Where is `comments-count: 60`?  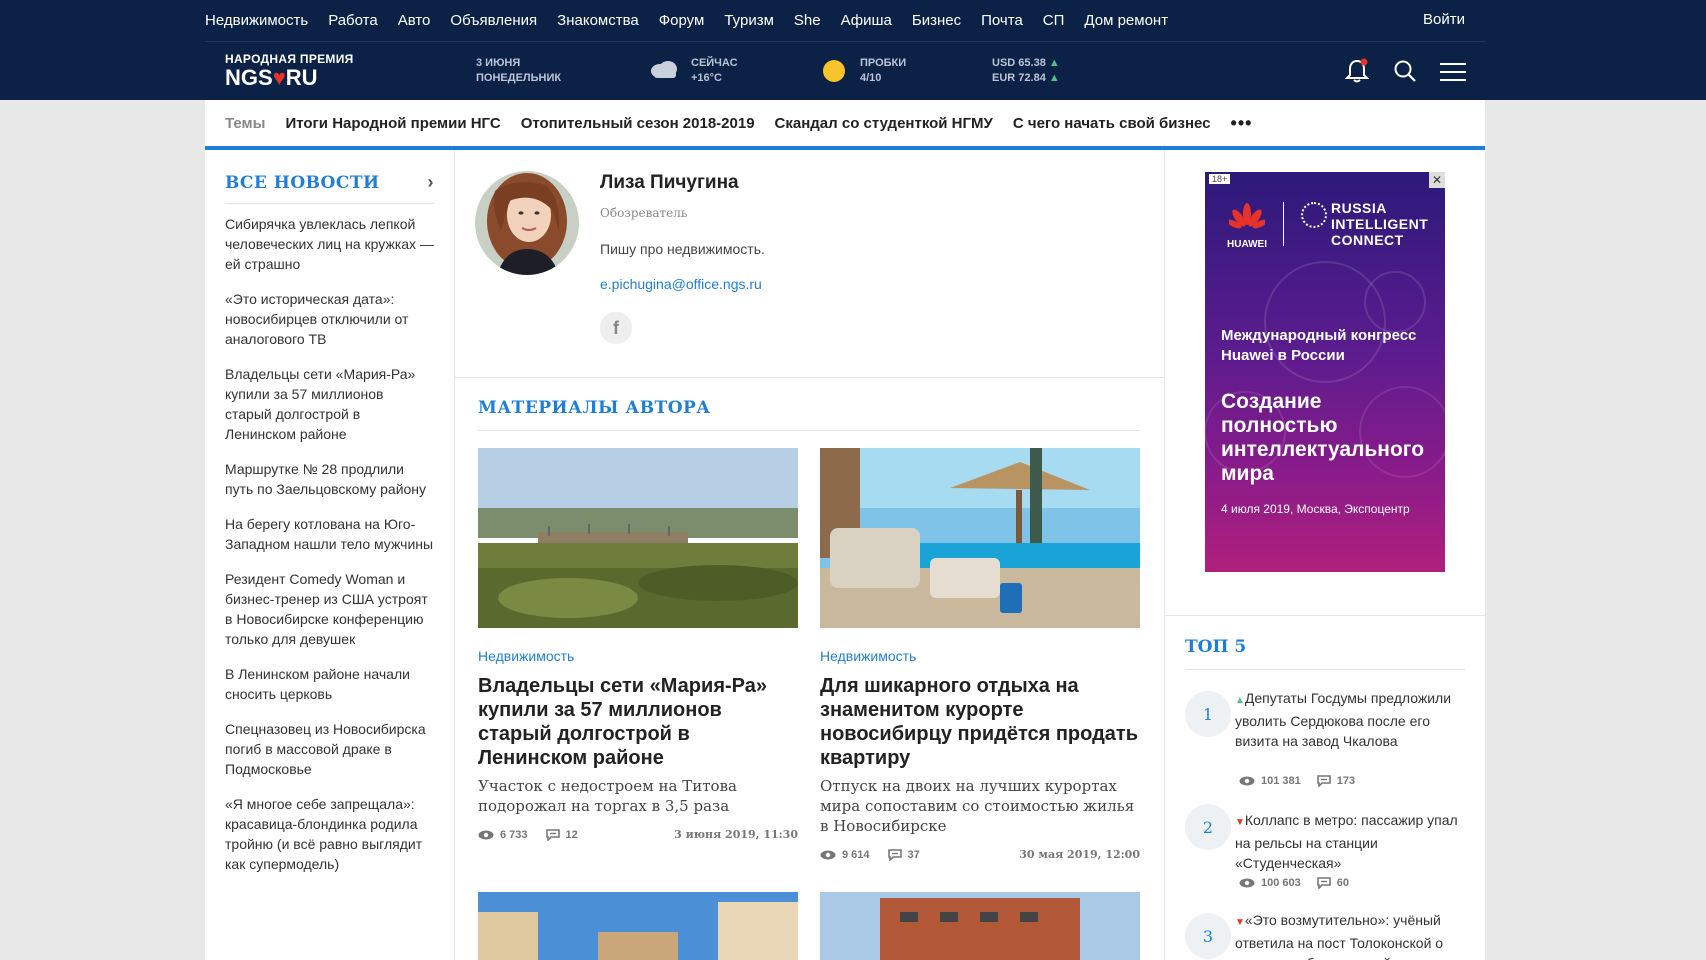 comments-count: 60 is located at coordinates (1343, 883).